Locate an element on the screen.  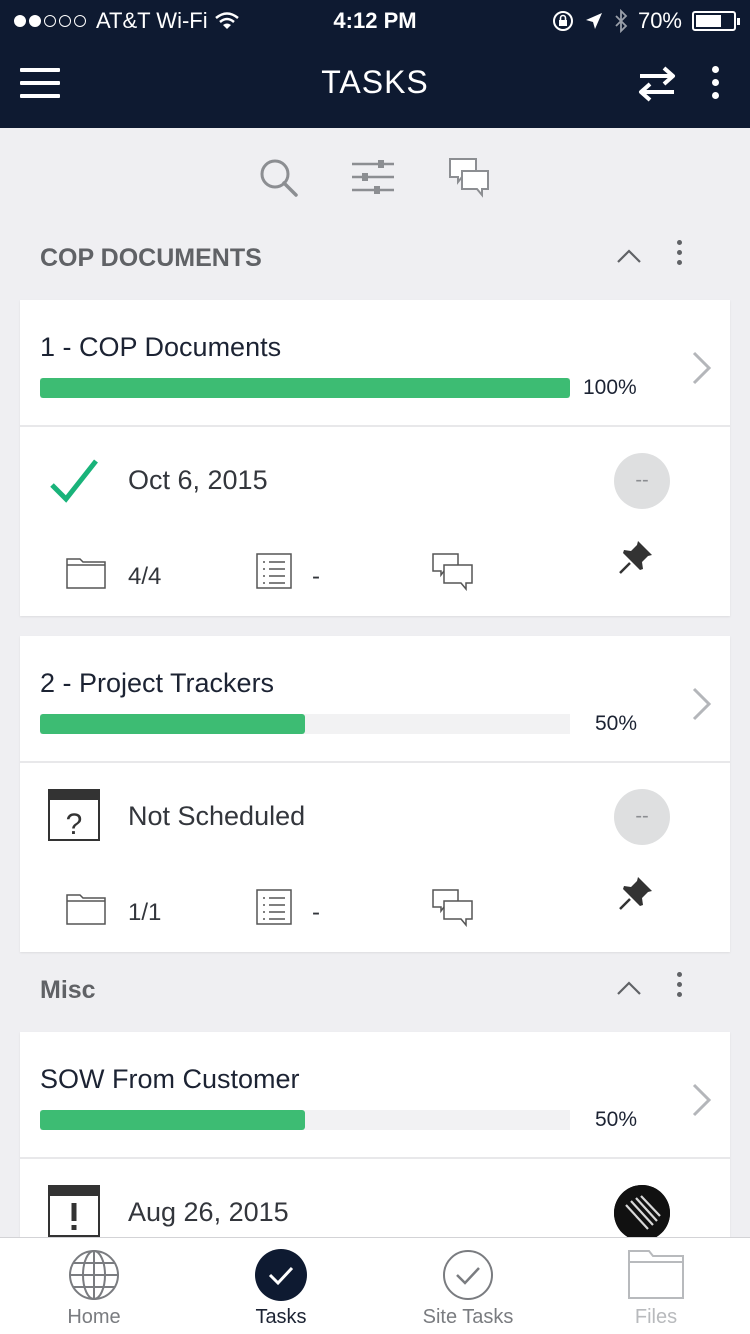
more-options-icon is located at coordinates (715, 86).